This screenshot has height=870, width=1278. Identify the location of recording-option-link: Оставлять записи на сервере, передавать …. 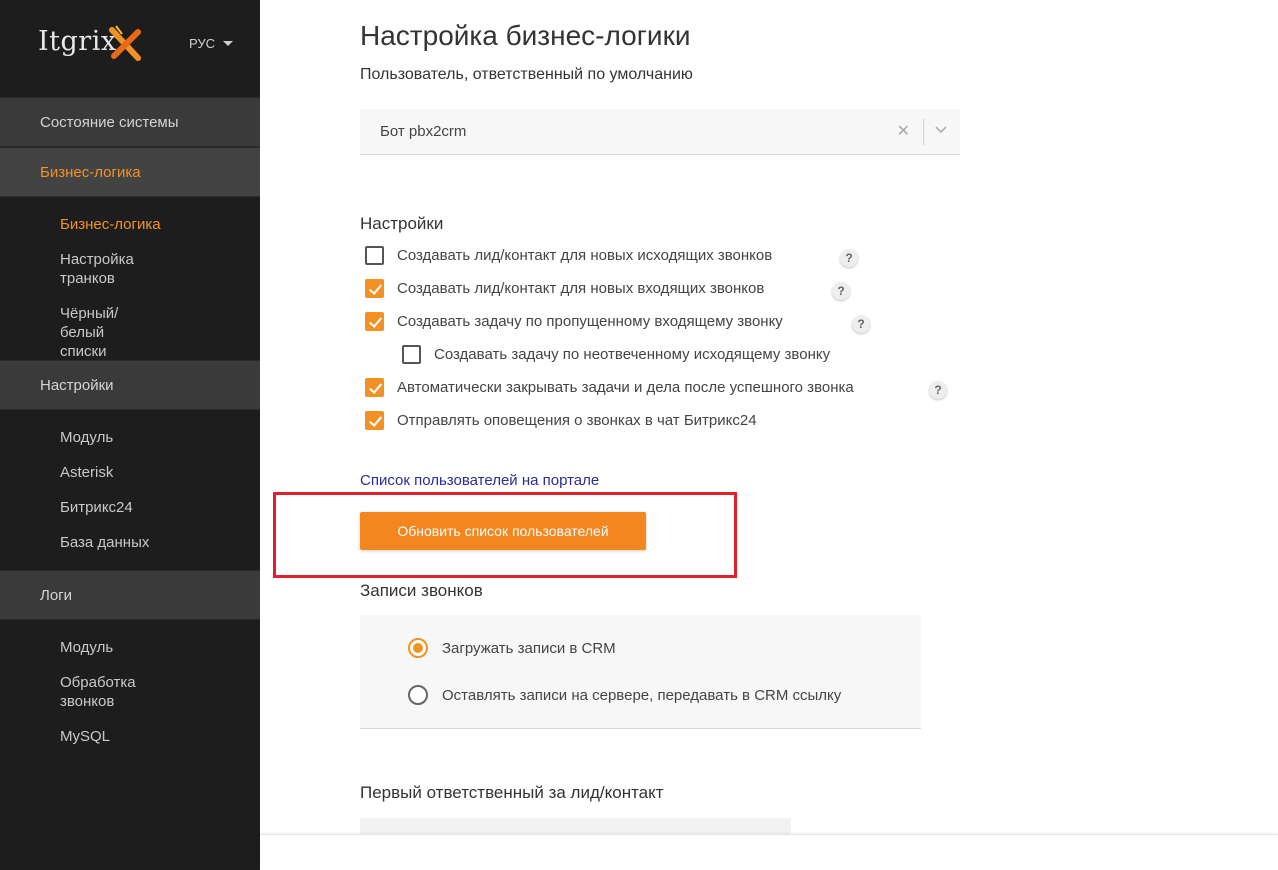
(624, 695).